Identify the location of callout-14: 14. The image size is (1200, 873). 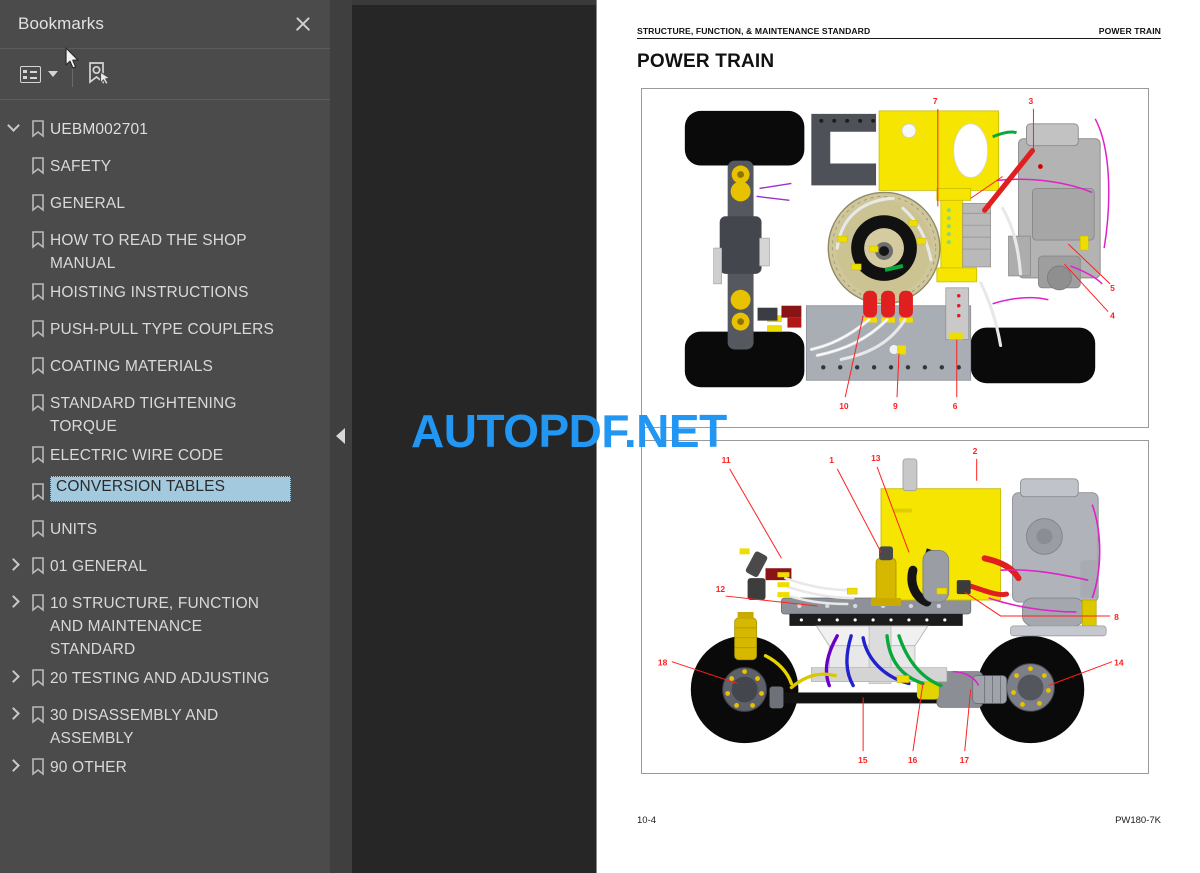
(1119, 663).